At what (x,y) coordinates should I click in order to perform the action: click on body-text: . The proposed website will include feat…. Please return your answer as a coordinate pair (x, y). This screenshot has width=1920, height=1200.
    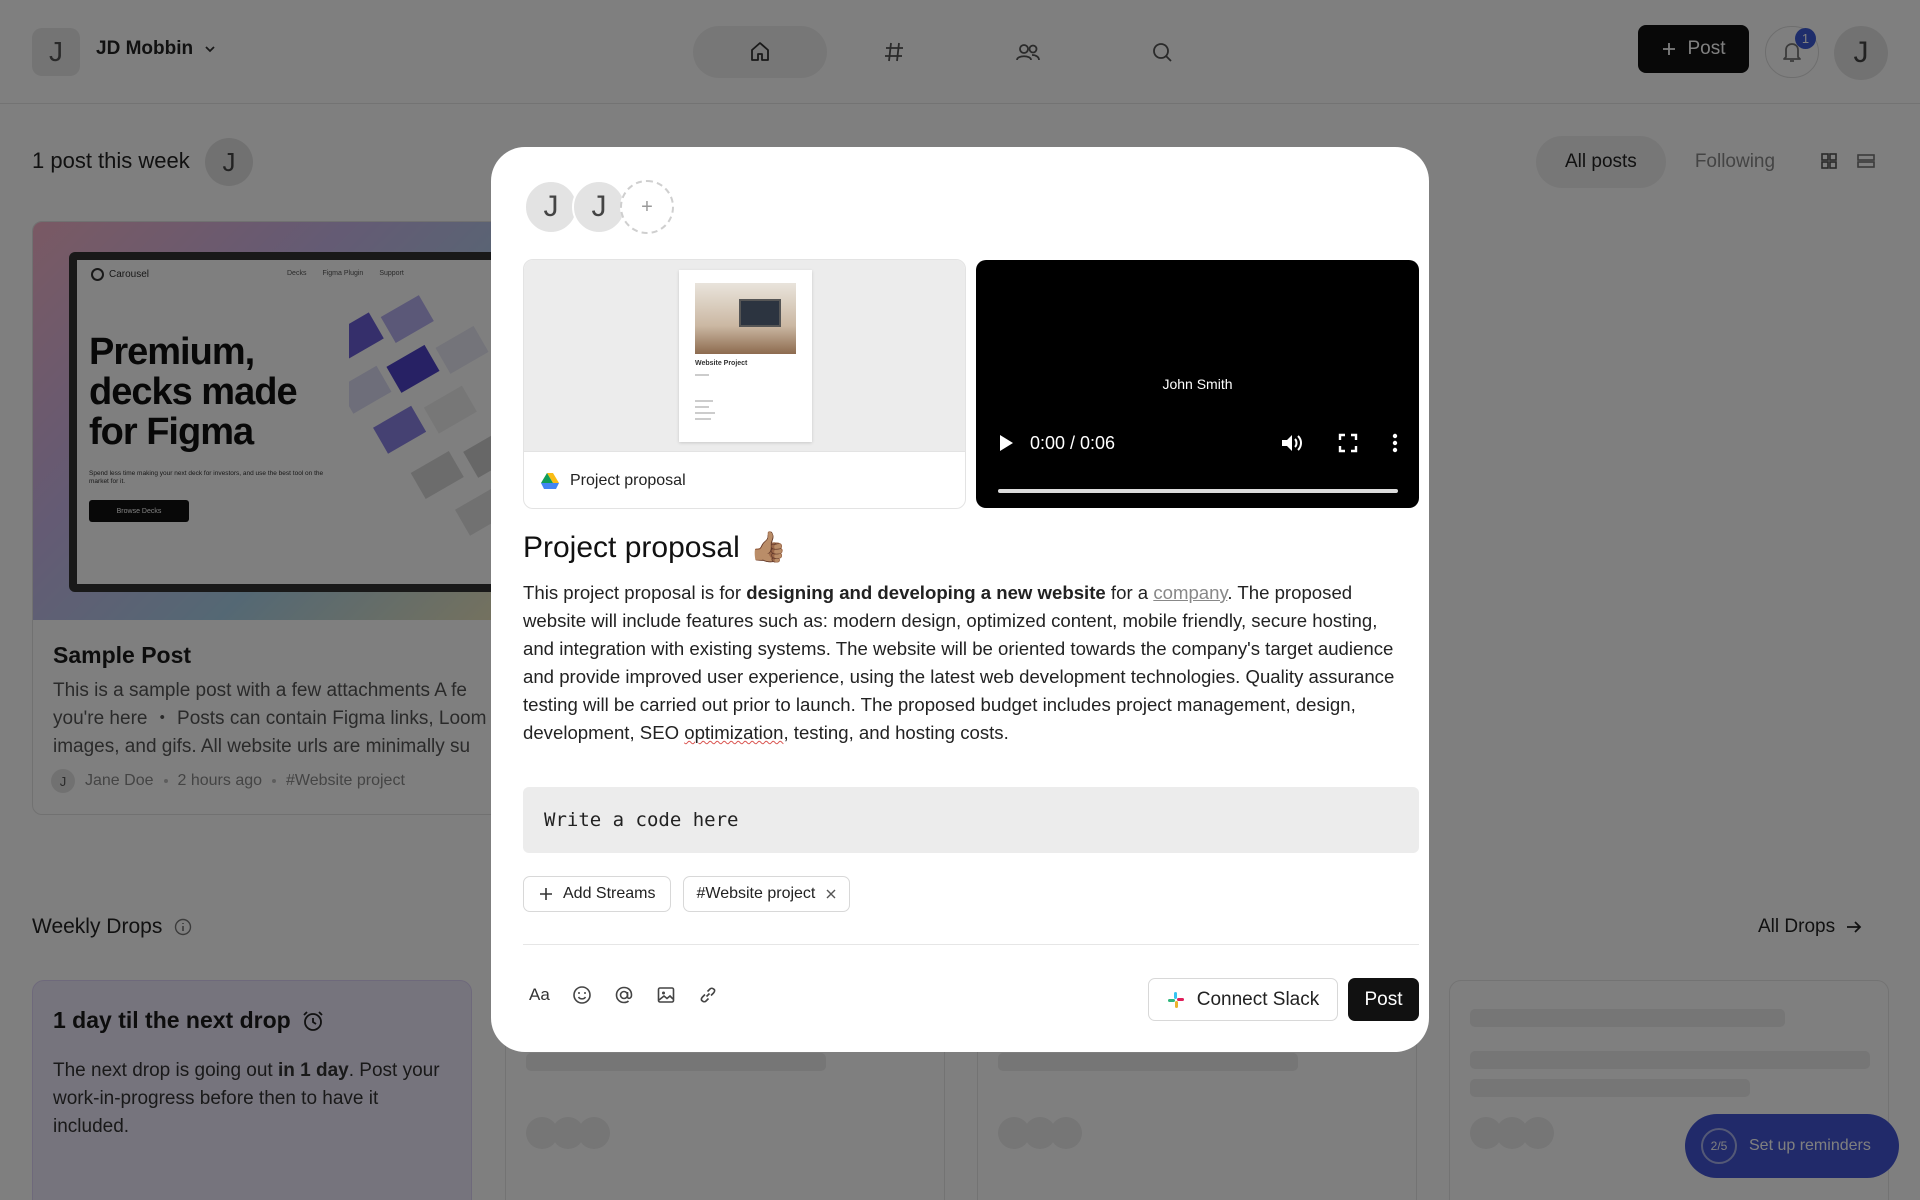
    Looking at the image, I should click on (959, 662).